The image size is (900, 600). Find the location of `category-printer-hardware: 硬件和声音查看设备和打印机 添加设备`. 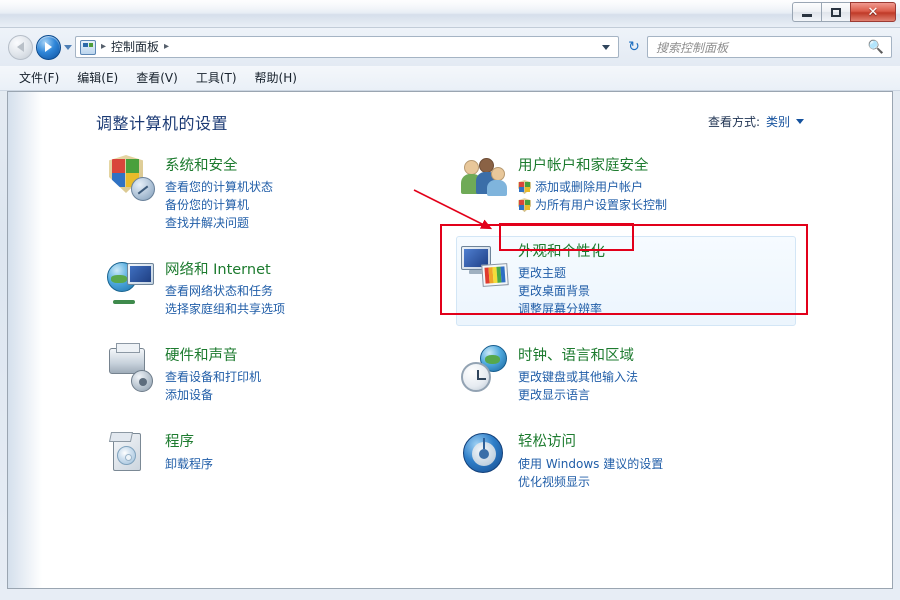

category-printer-hardware: 硬件和声音查看设备和打印机 添加设备 is located at coordinates (273, 376).